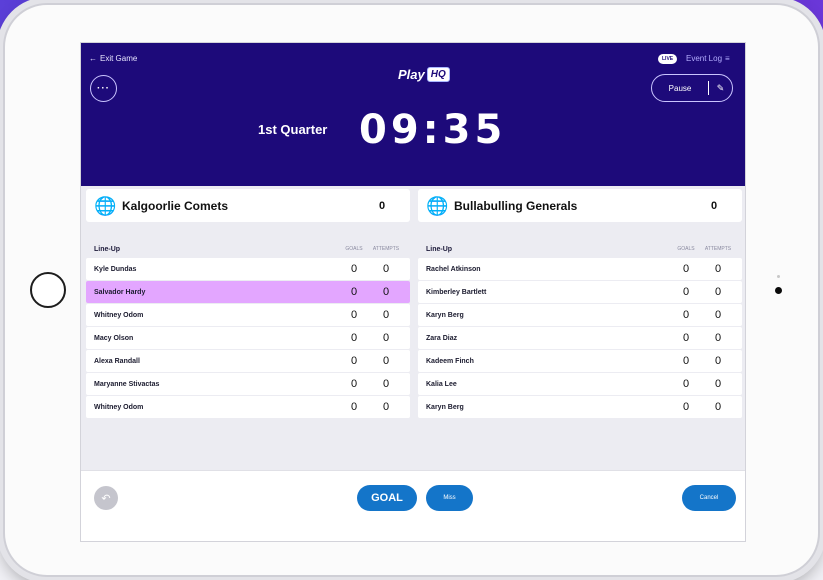  I want to click on player-name: Maryanne Stivactas, so click(127, 384).